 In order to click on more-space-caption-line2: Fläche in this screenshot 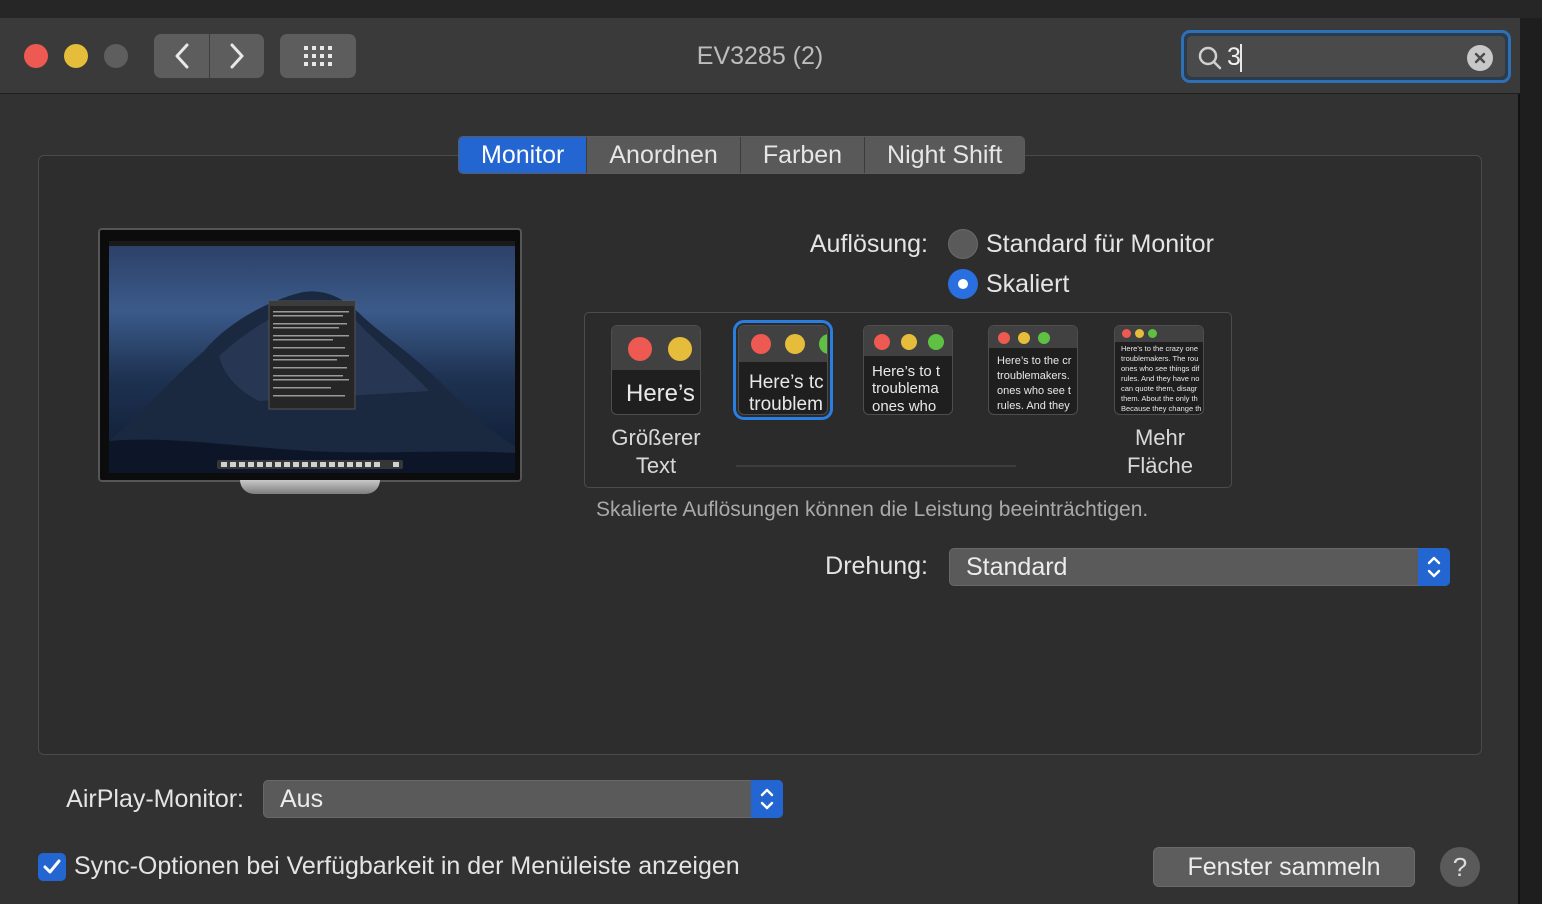, I will do `click(1160, 465)`.